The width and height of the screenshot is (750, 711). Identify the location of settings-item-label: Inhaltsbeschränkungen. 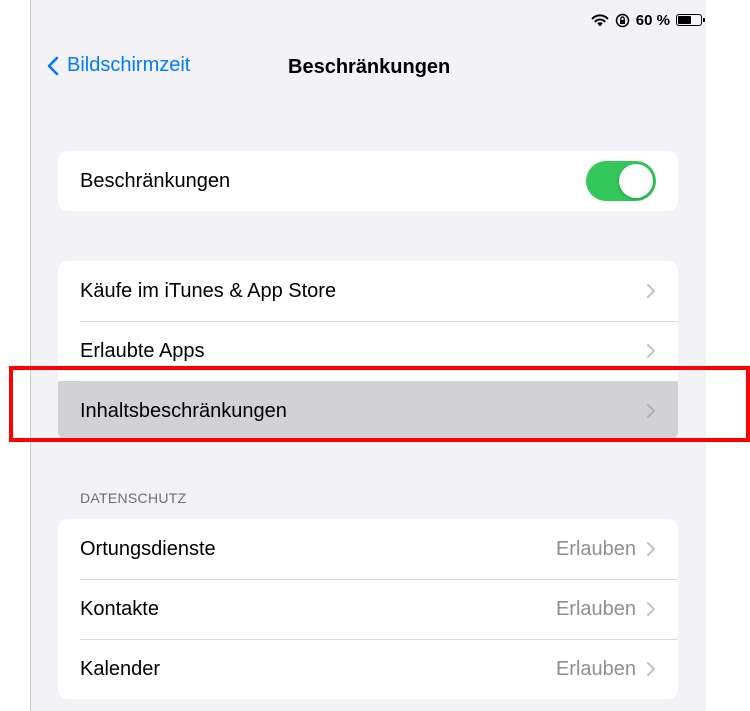
(183, 410).